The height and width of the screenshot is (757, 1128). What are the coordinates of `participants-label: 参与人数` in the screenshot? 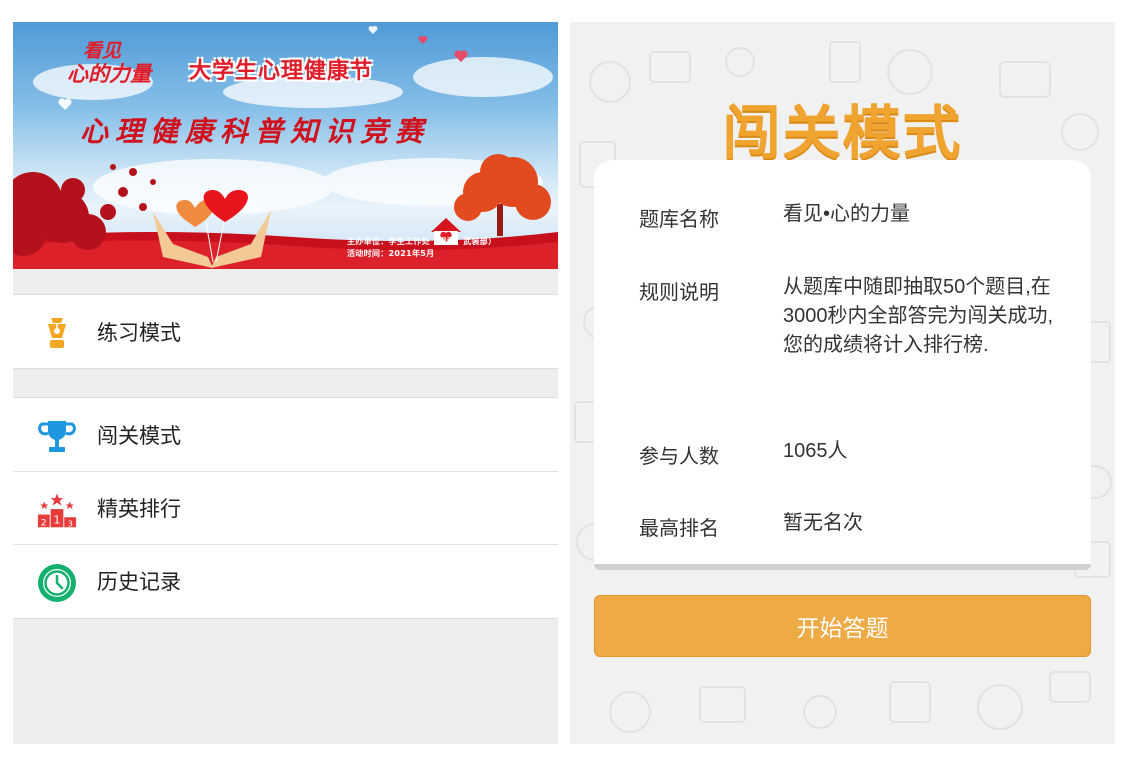 It's located at (679, 457).